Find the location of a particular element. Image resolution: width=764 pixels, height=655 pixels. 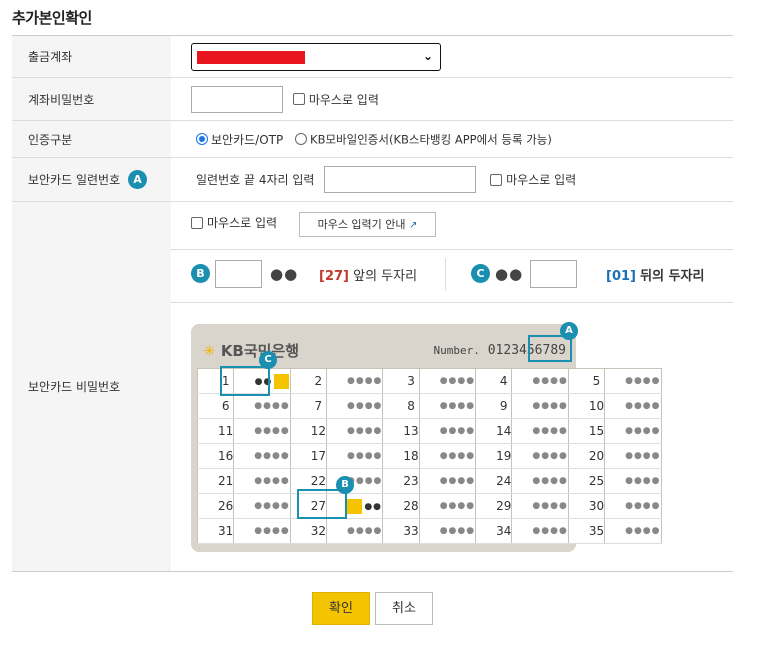

page-title: 추가본인확인 is located at coordinates (52, 18).